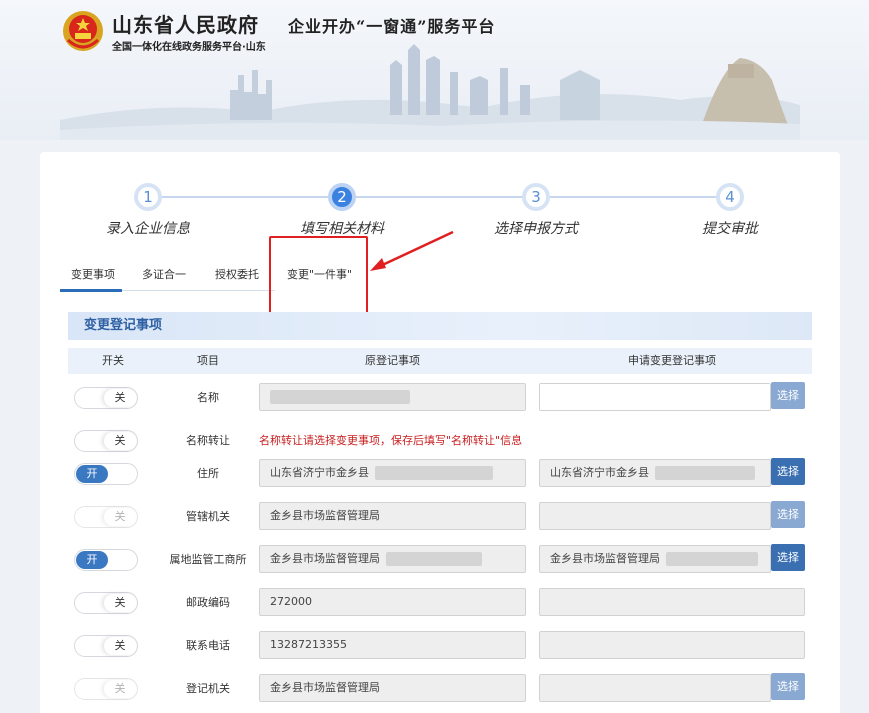  What do you see at coordinates (536, 229) in the screenshot?
I see `step-3-label: 选择申报方式` at bounding box center [536, 229].